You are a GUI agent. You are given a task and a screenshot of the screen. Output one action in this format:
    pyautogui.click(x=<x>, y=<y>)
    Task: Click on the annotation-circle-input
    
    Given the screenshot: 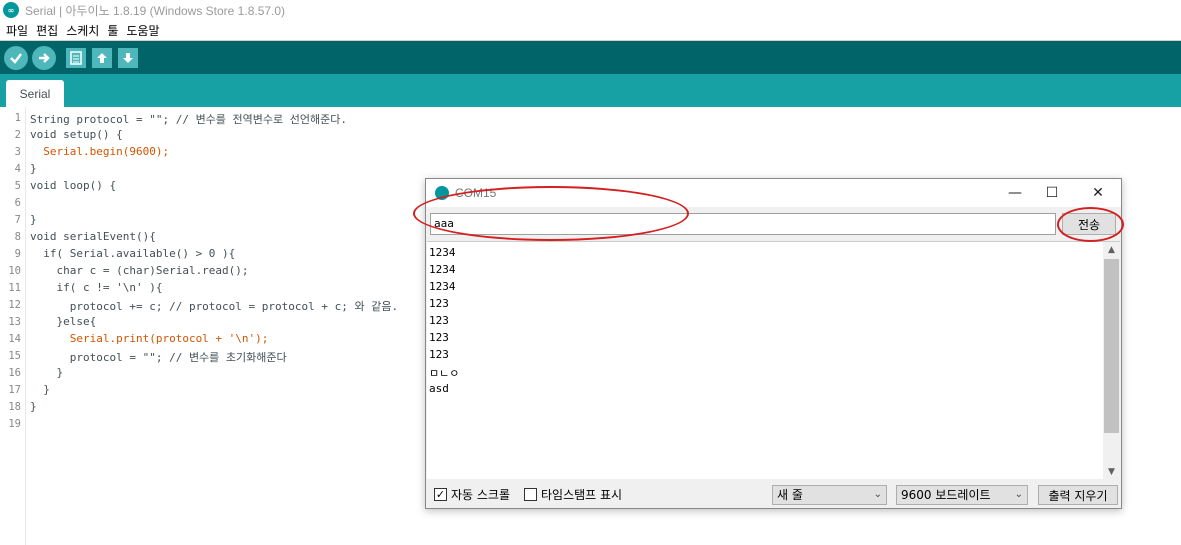 What is the action you would take?
    pyautogui.click(x=551, y=213)
    